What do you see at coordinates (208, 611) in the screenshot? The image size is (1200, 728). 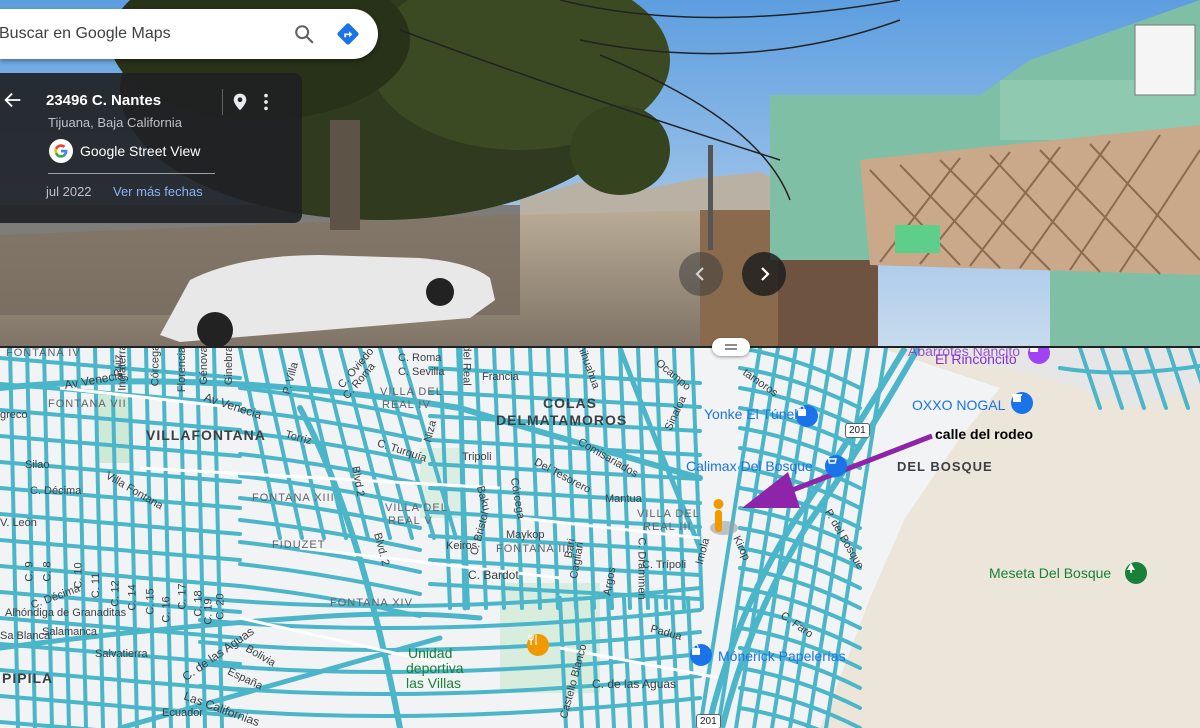 I see `road-label: C. 19` at bounding box center [208, 611].